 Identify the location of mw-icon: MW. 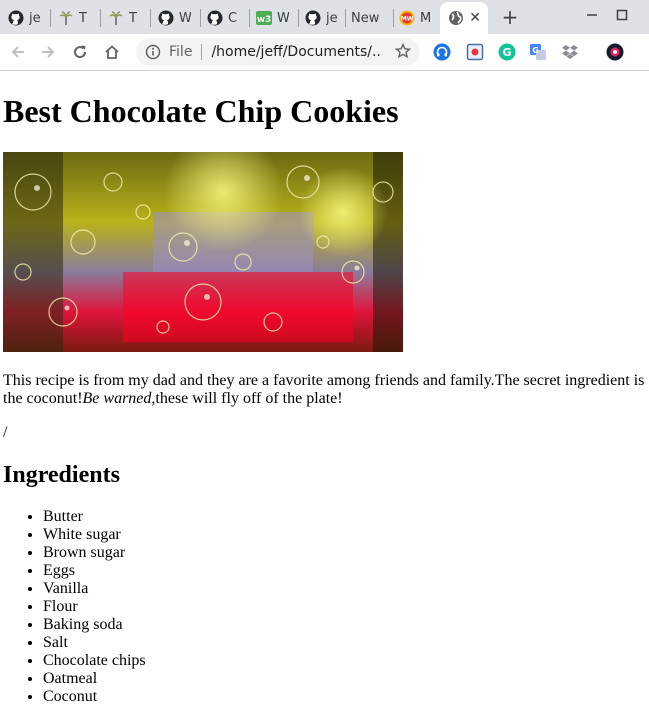
(407, 18).